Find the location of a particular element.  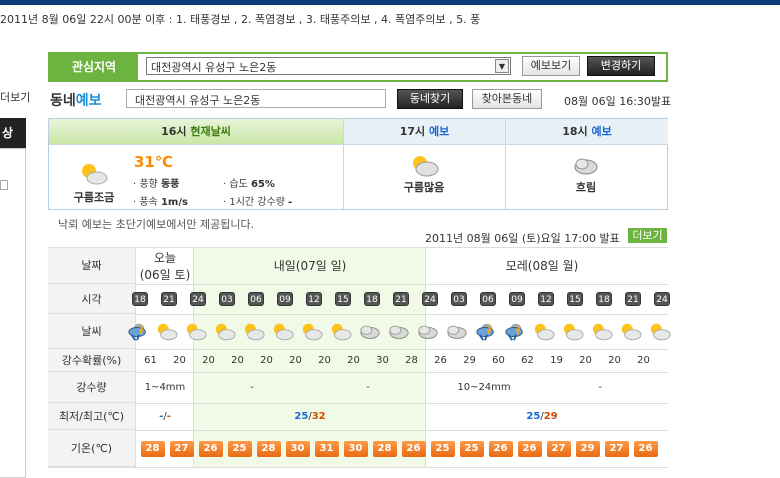

minmax-cell: - / - is located at coordinates (165, 416).